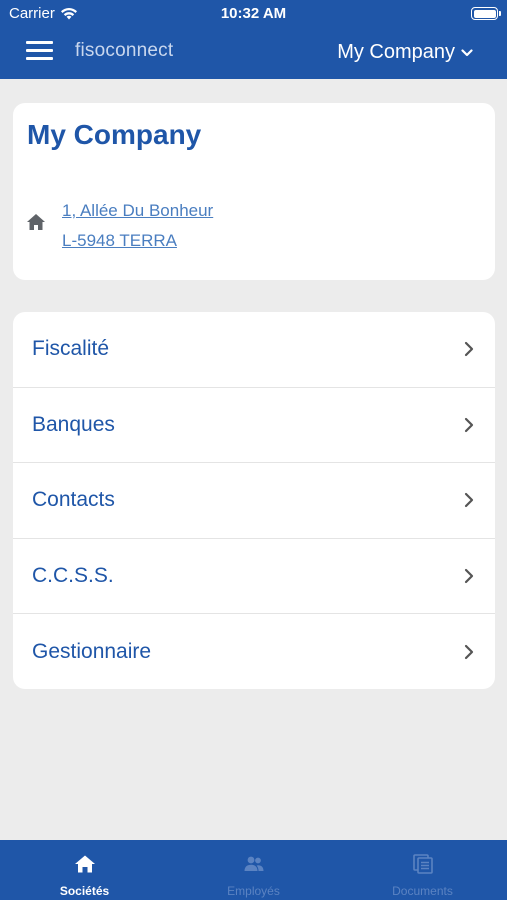  I want to click on menu-item-gestionnaire: Gestionnaire, so click(254, 651).